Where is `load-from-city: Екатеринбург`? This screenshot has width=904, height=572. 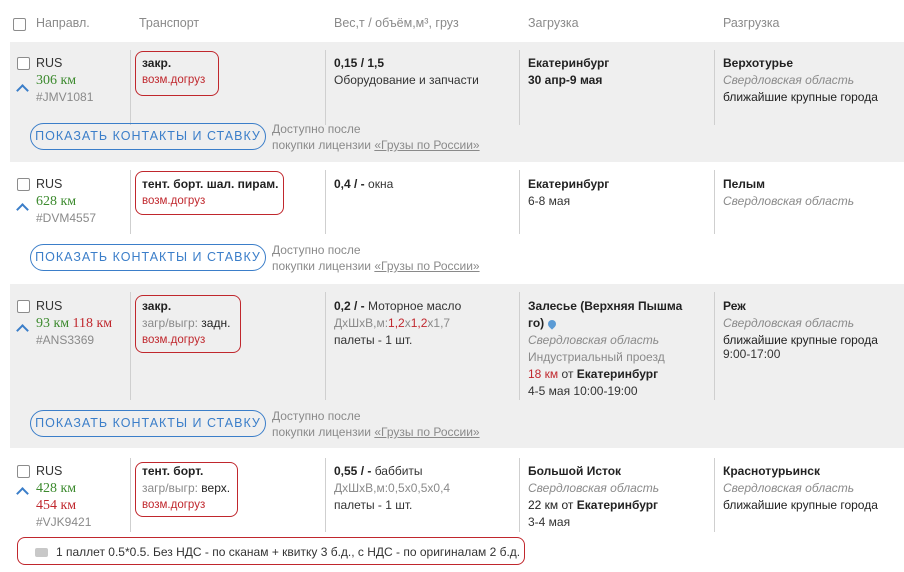
load-from-city: Екатеринбург is located at coordinates (617, 505).